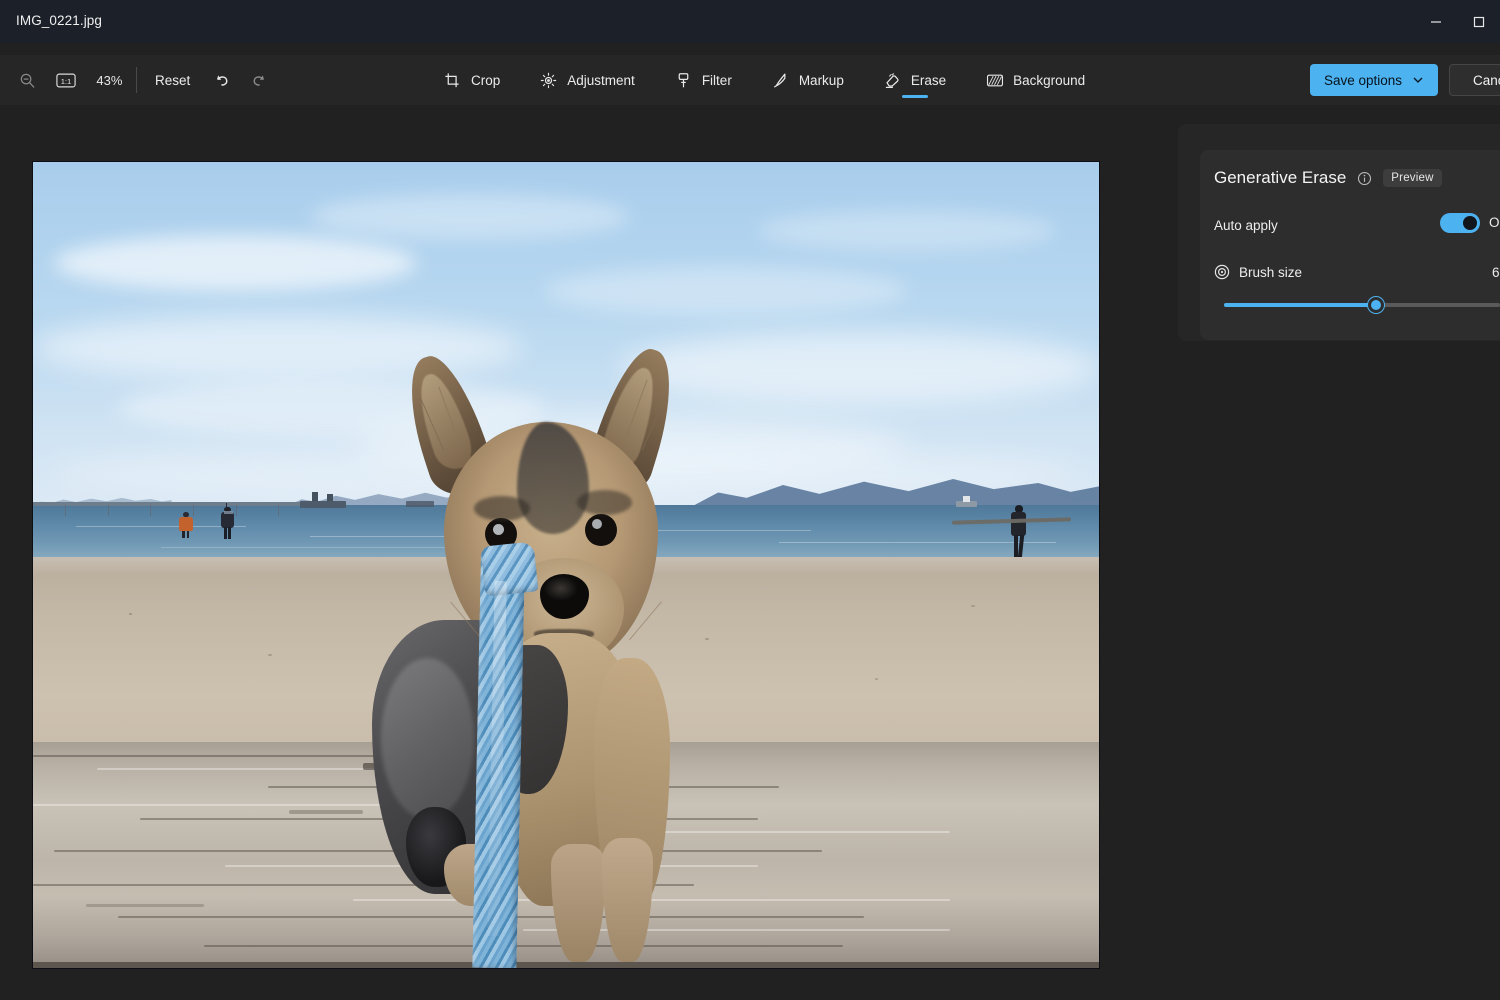 The image size is (1500, 1000). I want to click on tab-crop-label: Crop, so click(486, 80).